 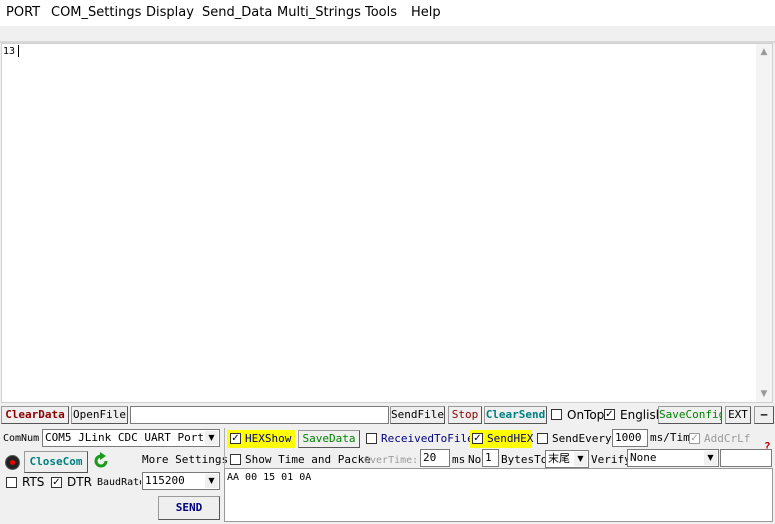 What do you see at coordinates (609, 414) in the screenshot?
I see `english-checkbox: ✓` at bounding box center [609, 414].